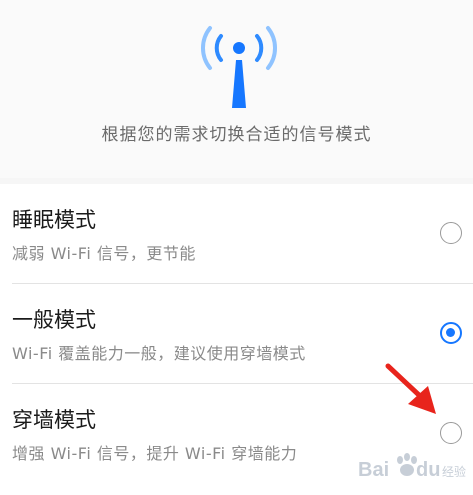  What do you see at coordinates (454, 471) in the screenshot?
I see `watermark-text-jingyan: 经验` at bounding box center [454, 471].